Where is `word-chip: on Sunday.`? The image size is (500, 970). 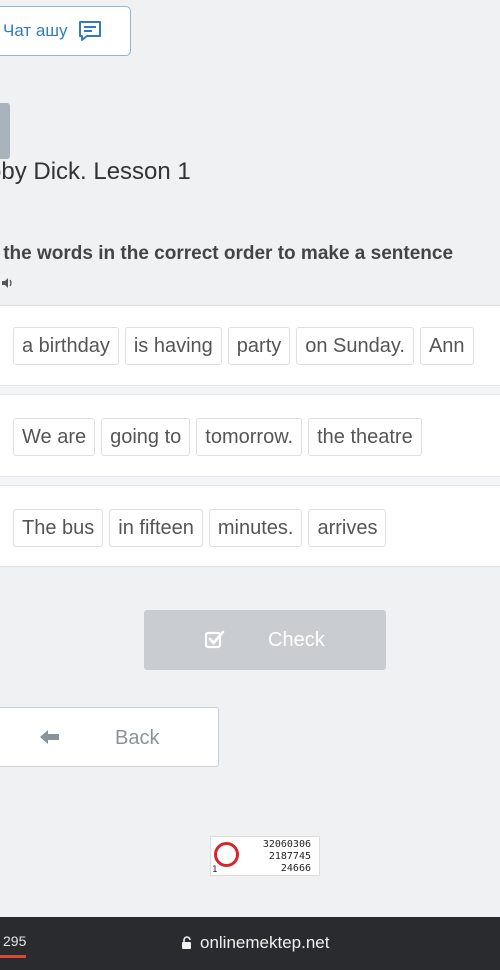
word-chip: on Sunday. is located at coordinates (355, 346).